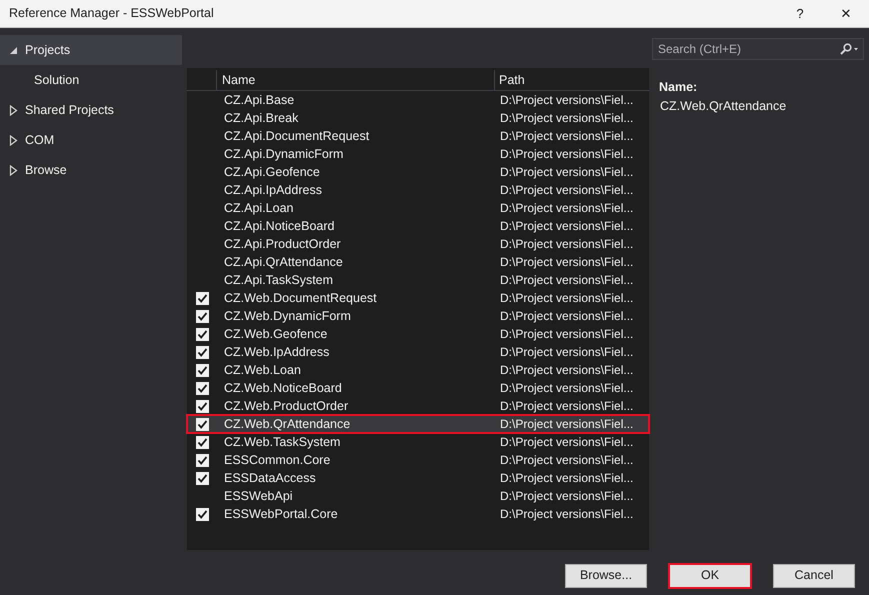 This screenshot has width=869, height=595. I want to click on search-icon, so click(849, 49).